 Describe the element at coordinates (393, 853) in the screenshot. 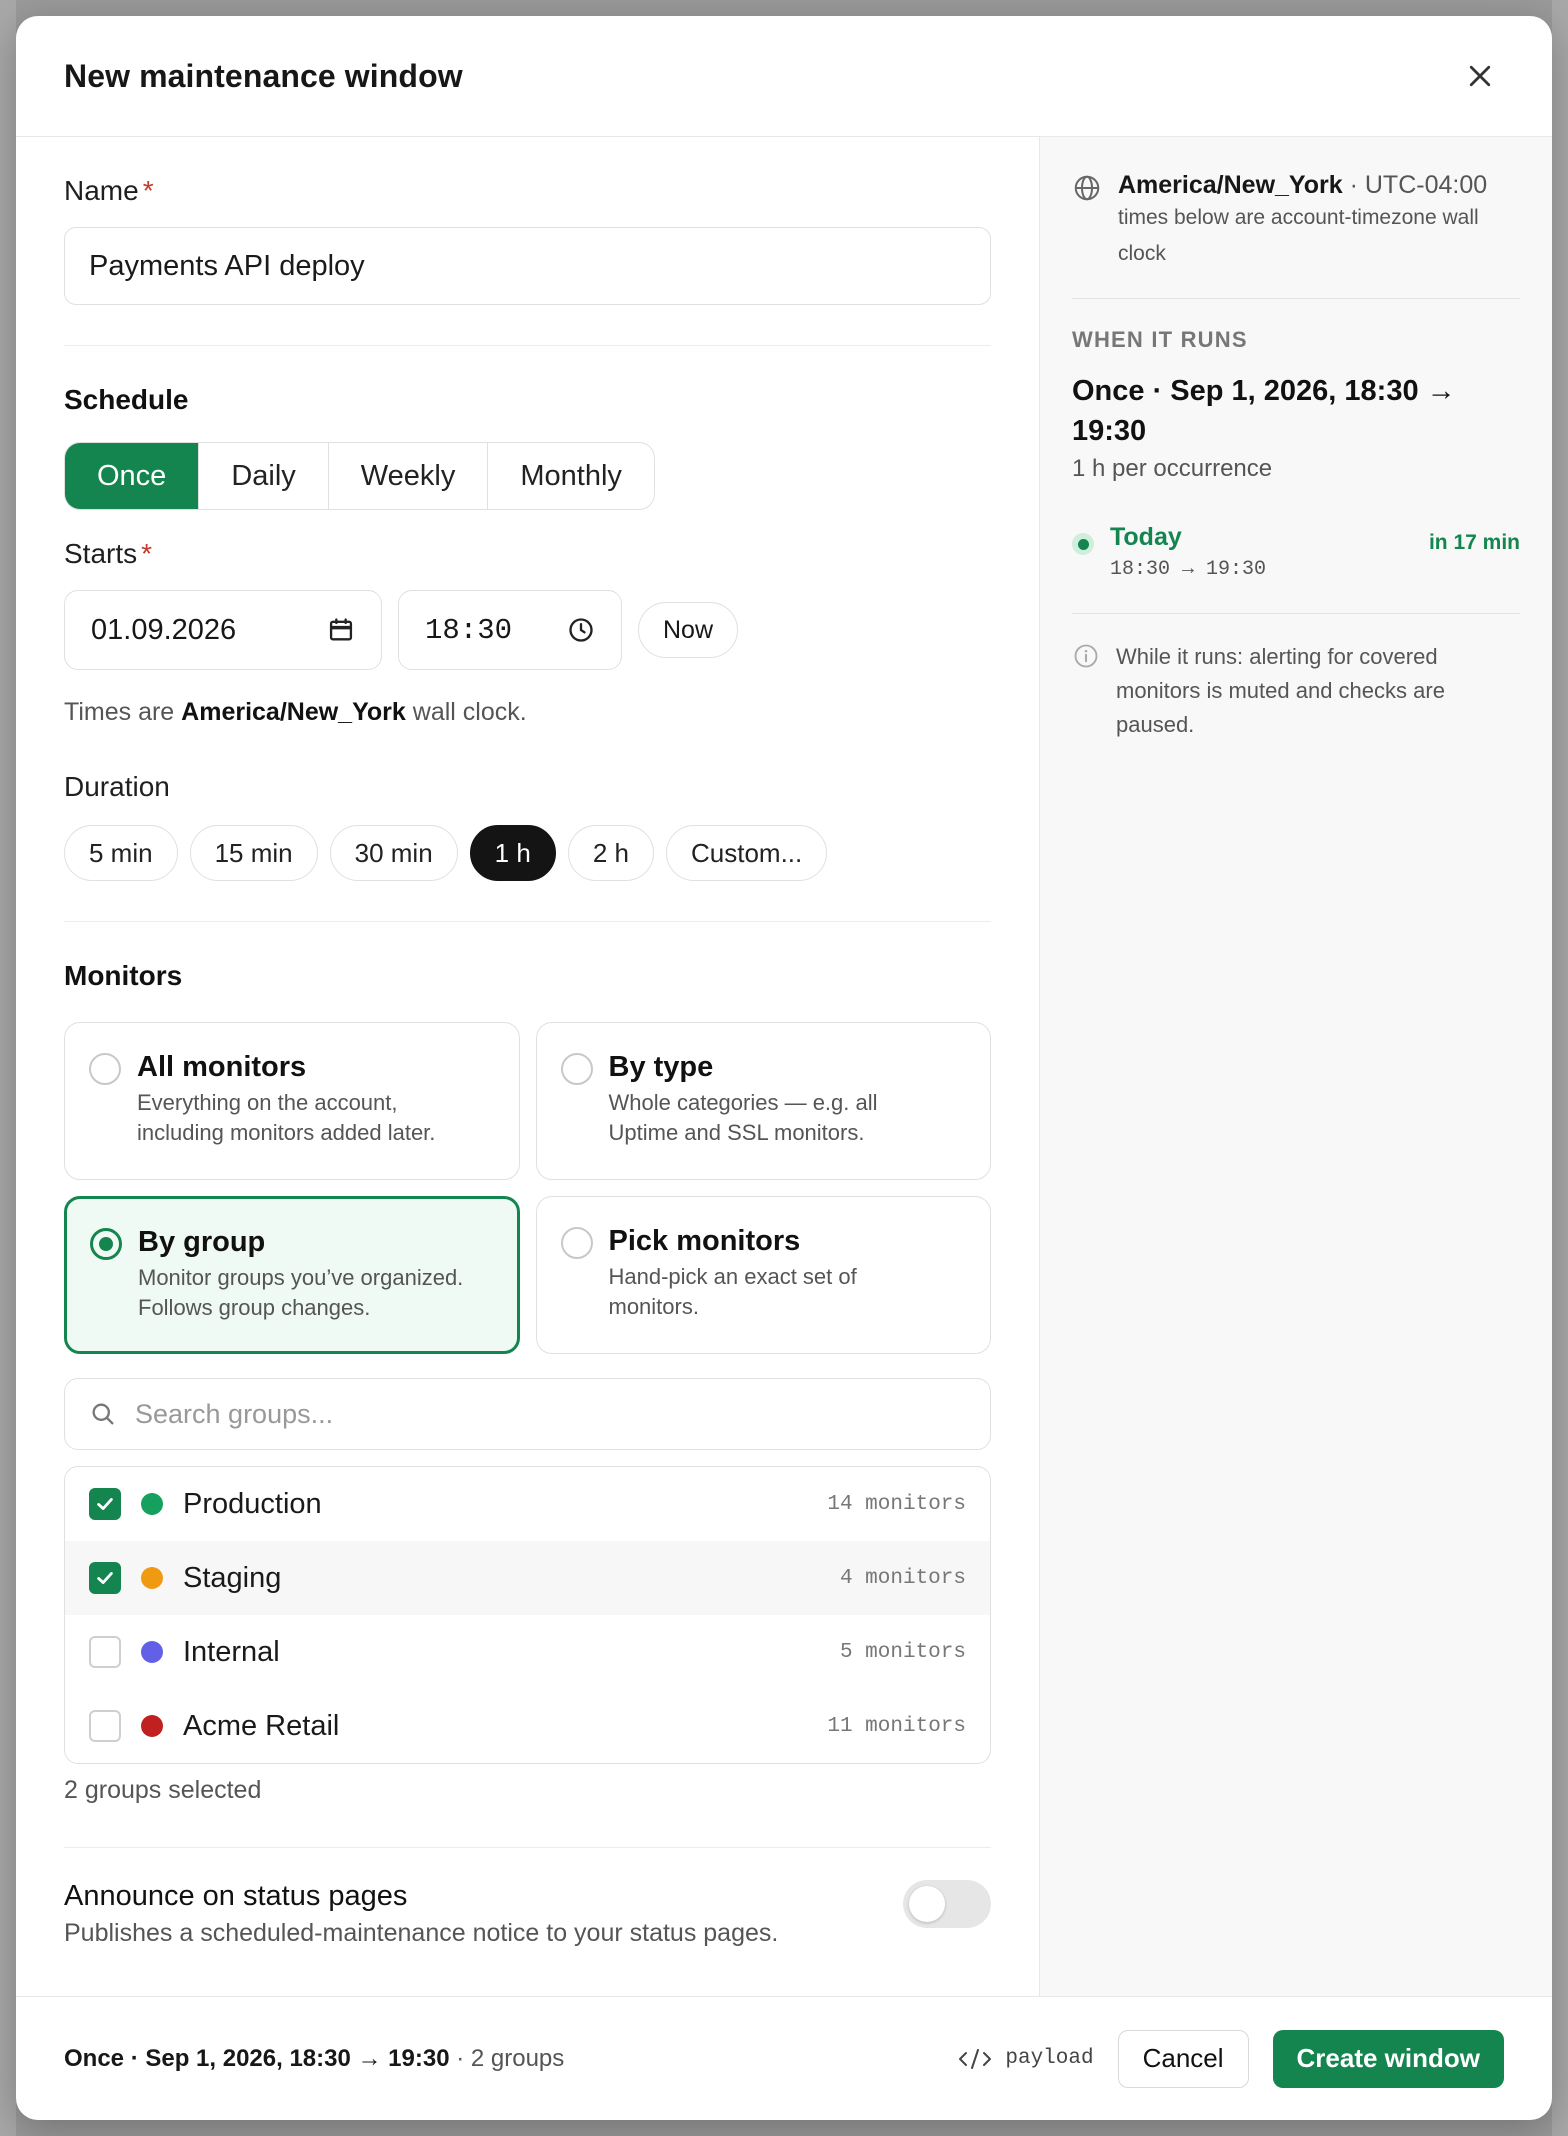

I see `duration-30min: 30 min` at that location.